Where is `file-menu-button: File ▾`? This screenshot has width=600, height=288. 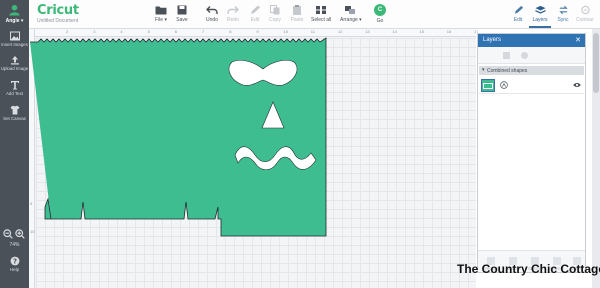 file-menu-button: File ▾ is located at coordinates (161, 15).